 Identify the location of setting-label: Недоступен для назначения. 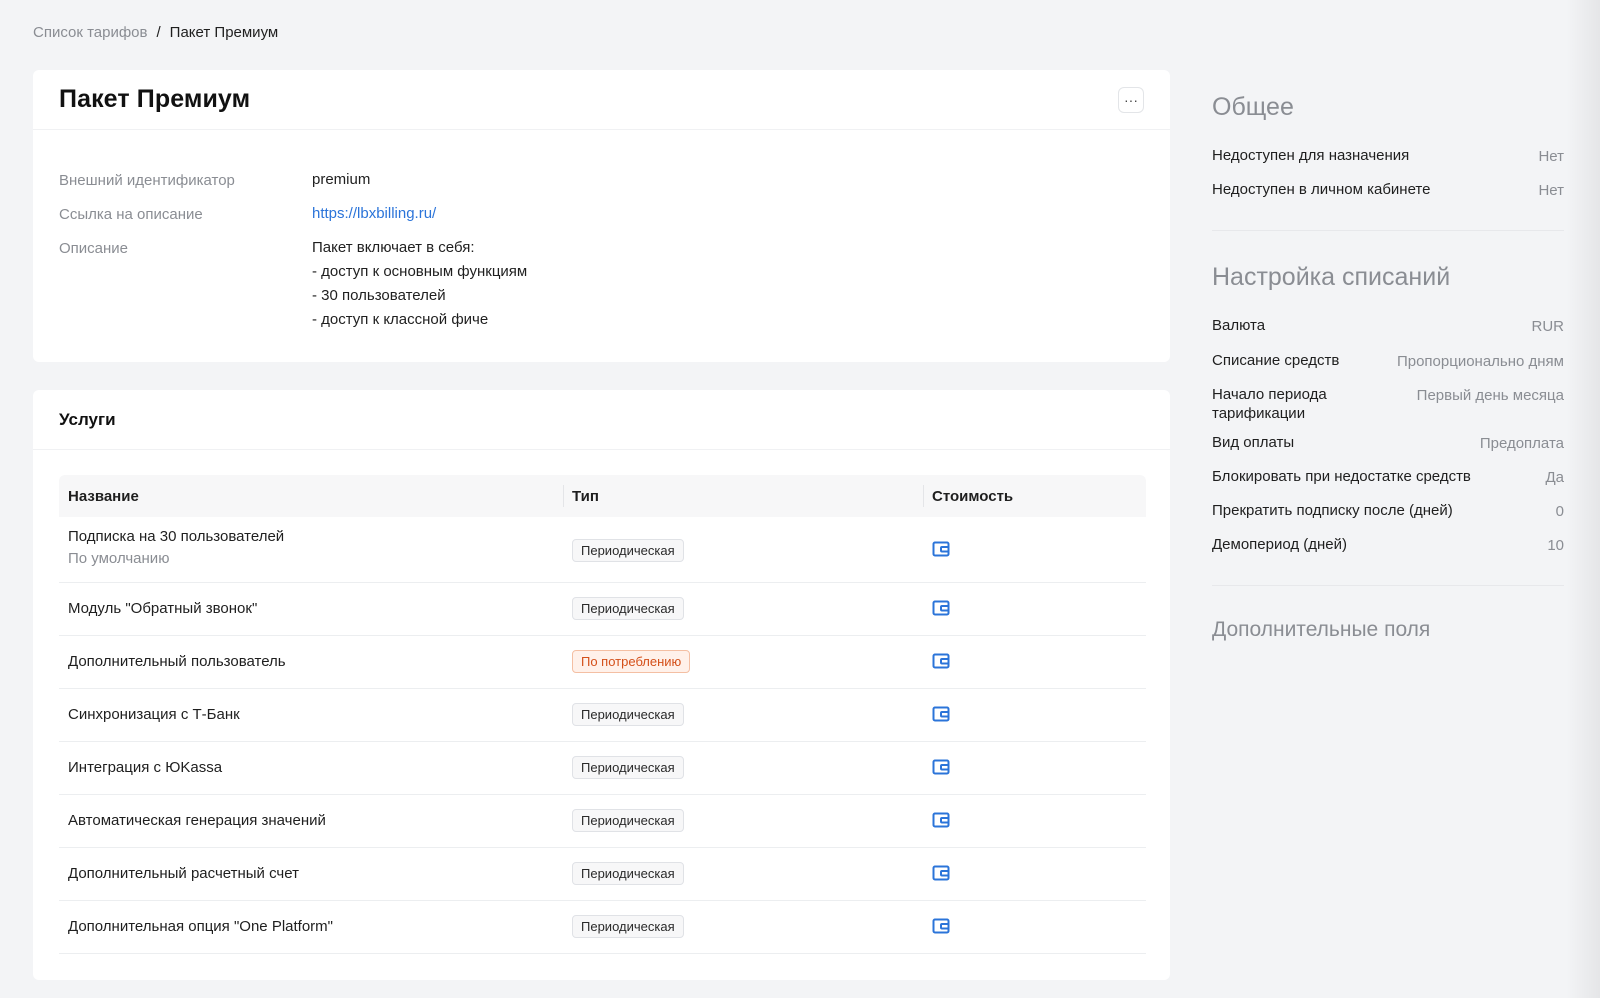
(1311, 155).